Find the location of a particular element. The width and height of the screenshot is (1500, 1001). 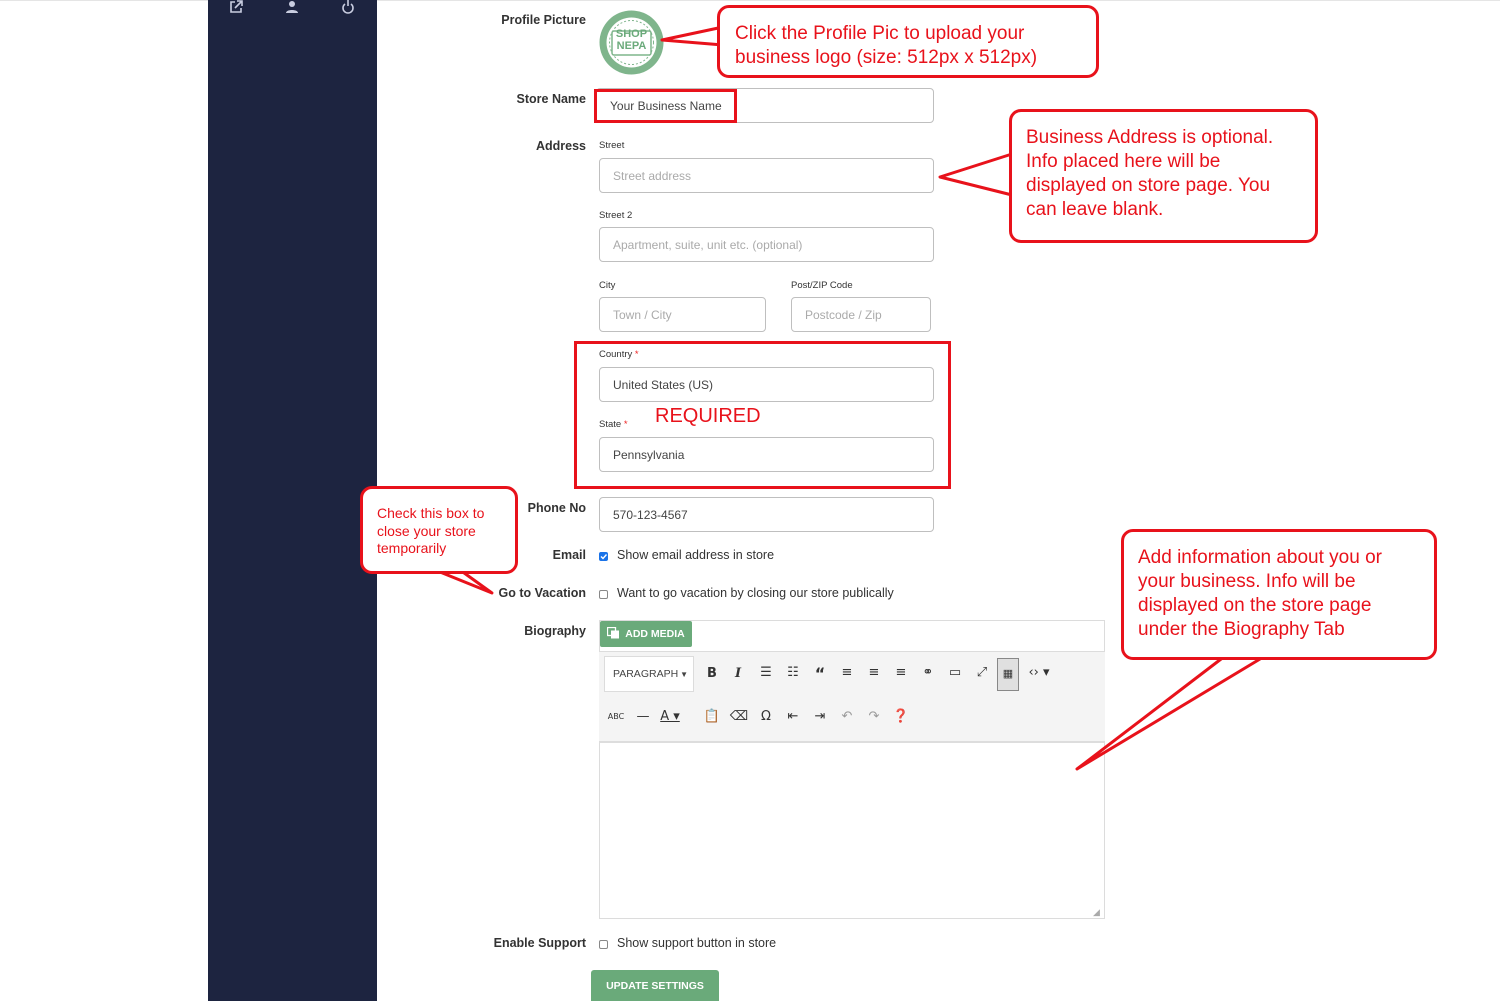

support-checkbox-text: Show support button in store is located at coordinates (697, 943).